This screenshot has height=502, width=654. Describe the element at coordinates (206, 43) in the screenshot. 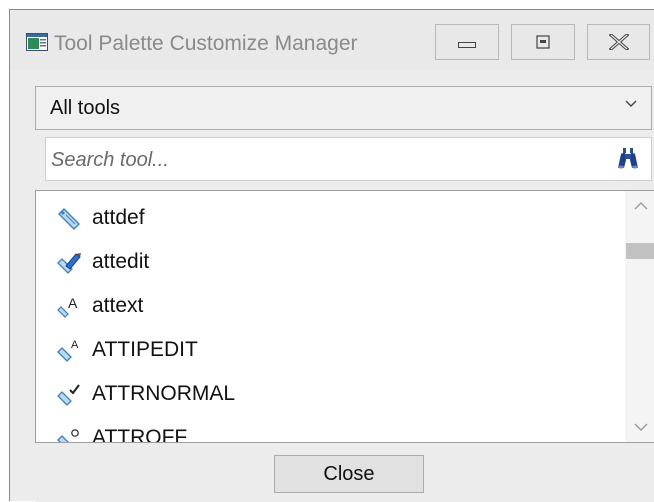

I see `window-title: Tool Palette Customize Manager` at that location.